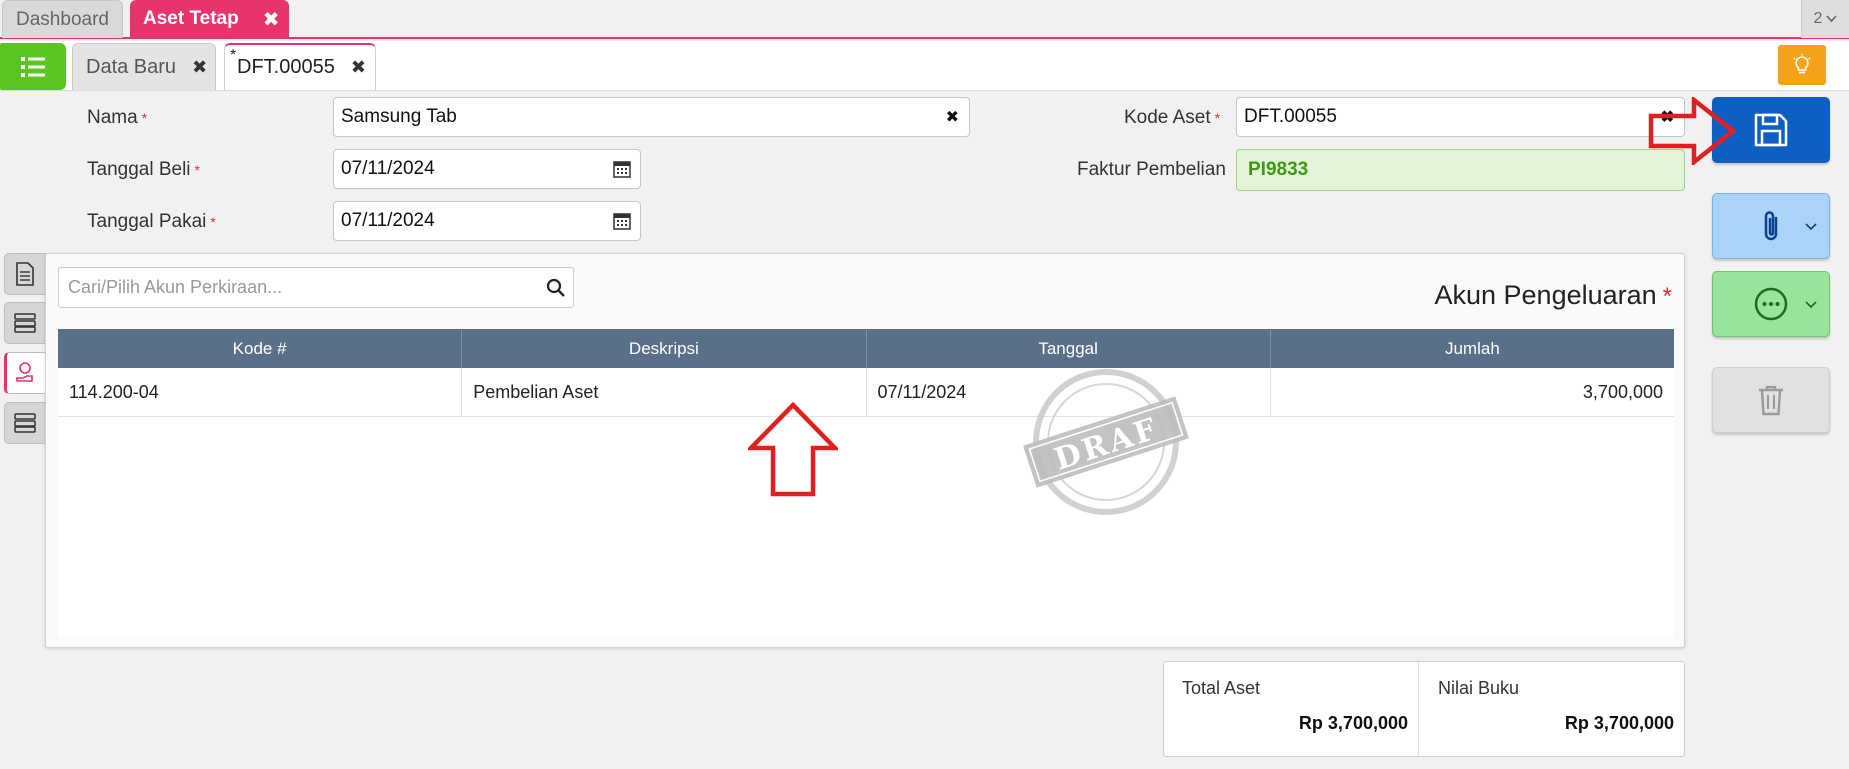 The width and height of the screenshot is (1849, 769). Describe the element at coordinates (1472, 348) in the screenshot. I see `column-header-jumlah: Jumlah` at that location.